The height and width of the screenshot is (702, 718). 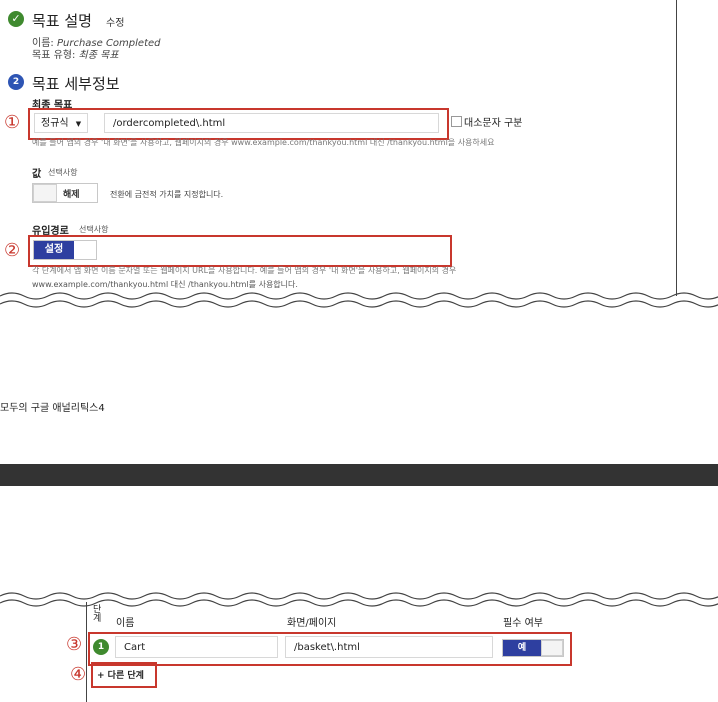 What do you see at coordinates (135, 647) in the screenshot?
I see `step-name-value: Cart` at bounding box center [135, 647].